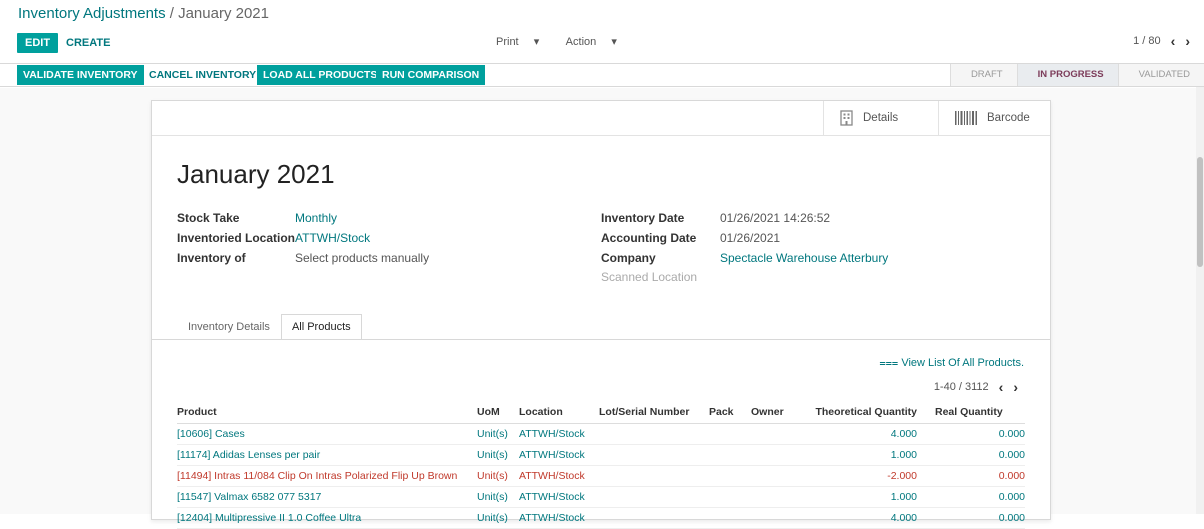 The width and height of the screenshot is (1204, 529). What do you see at coordinates (208, 218) in the screenshot?
I see `field-label-stock-take: Stock Take` at bounding box center [208, 218].